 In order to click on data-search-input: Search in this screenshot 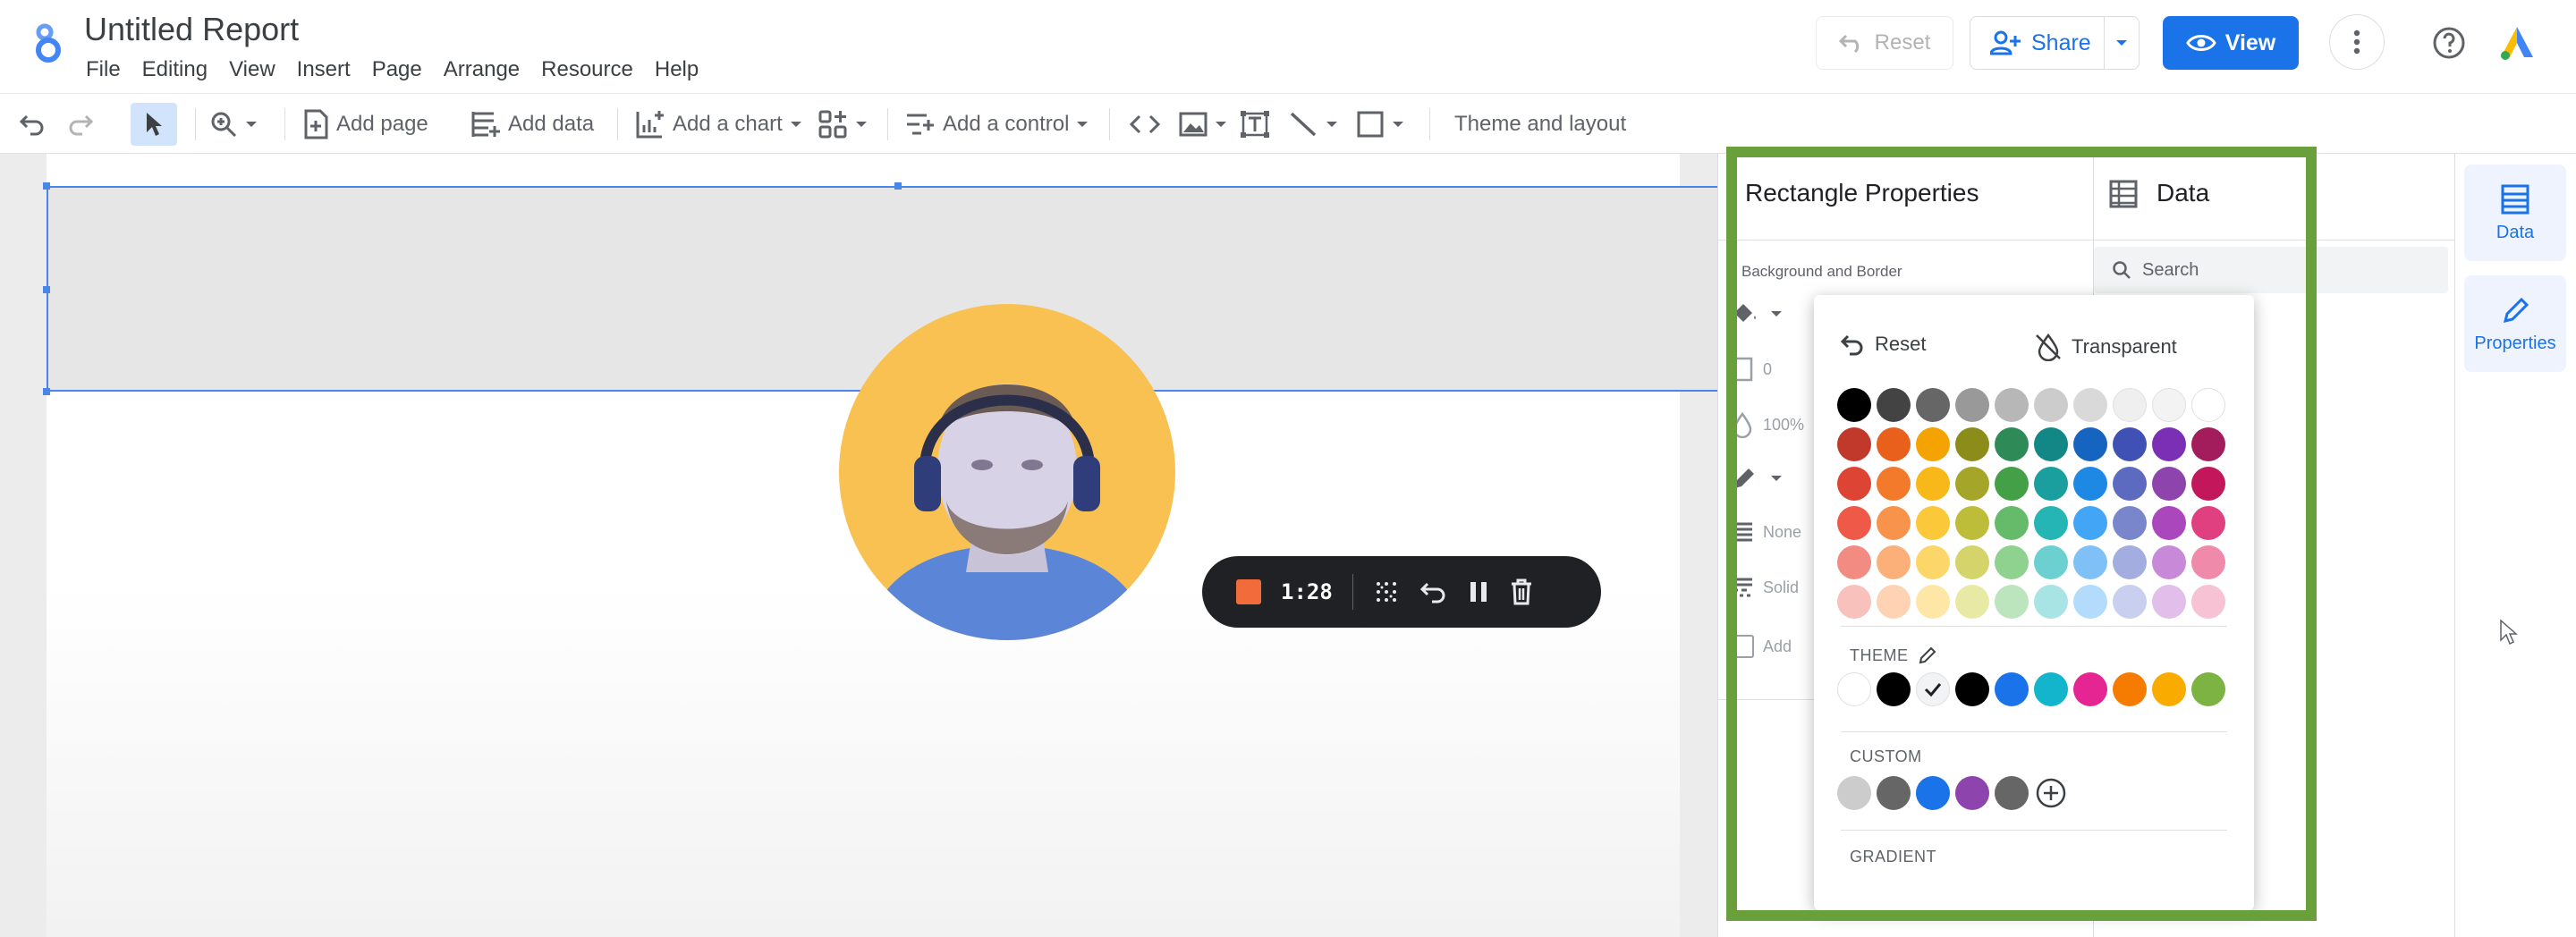, I will do `click(2271, 270)`.